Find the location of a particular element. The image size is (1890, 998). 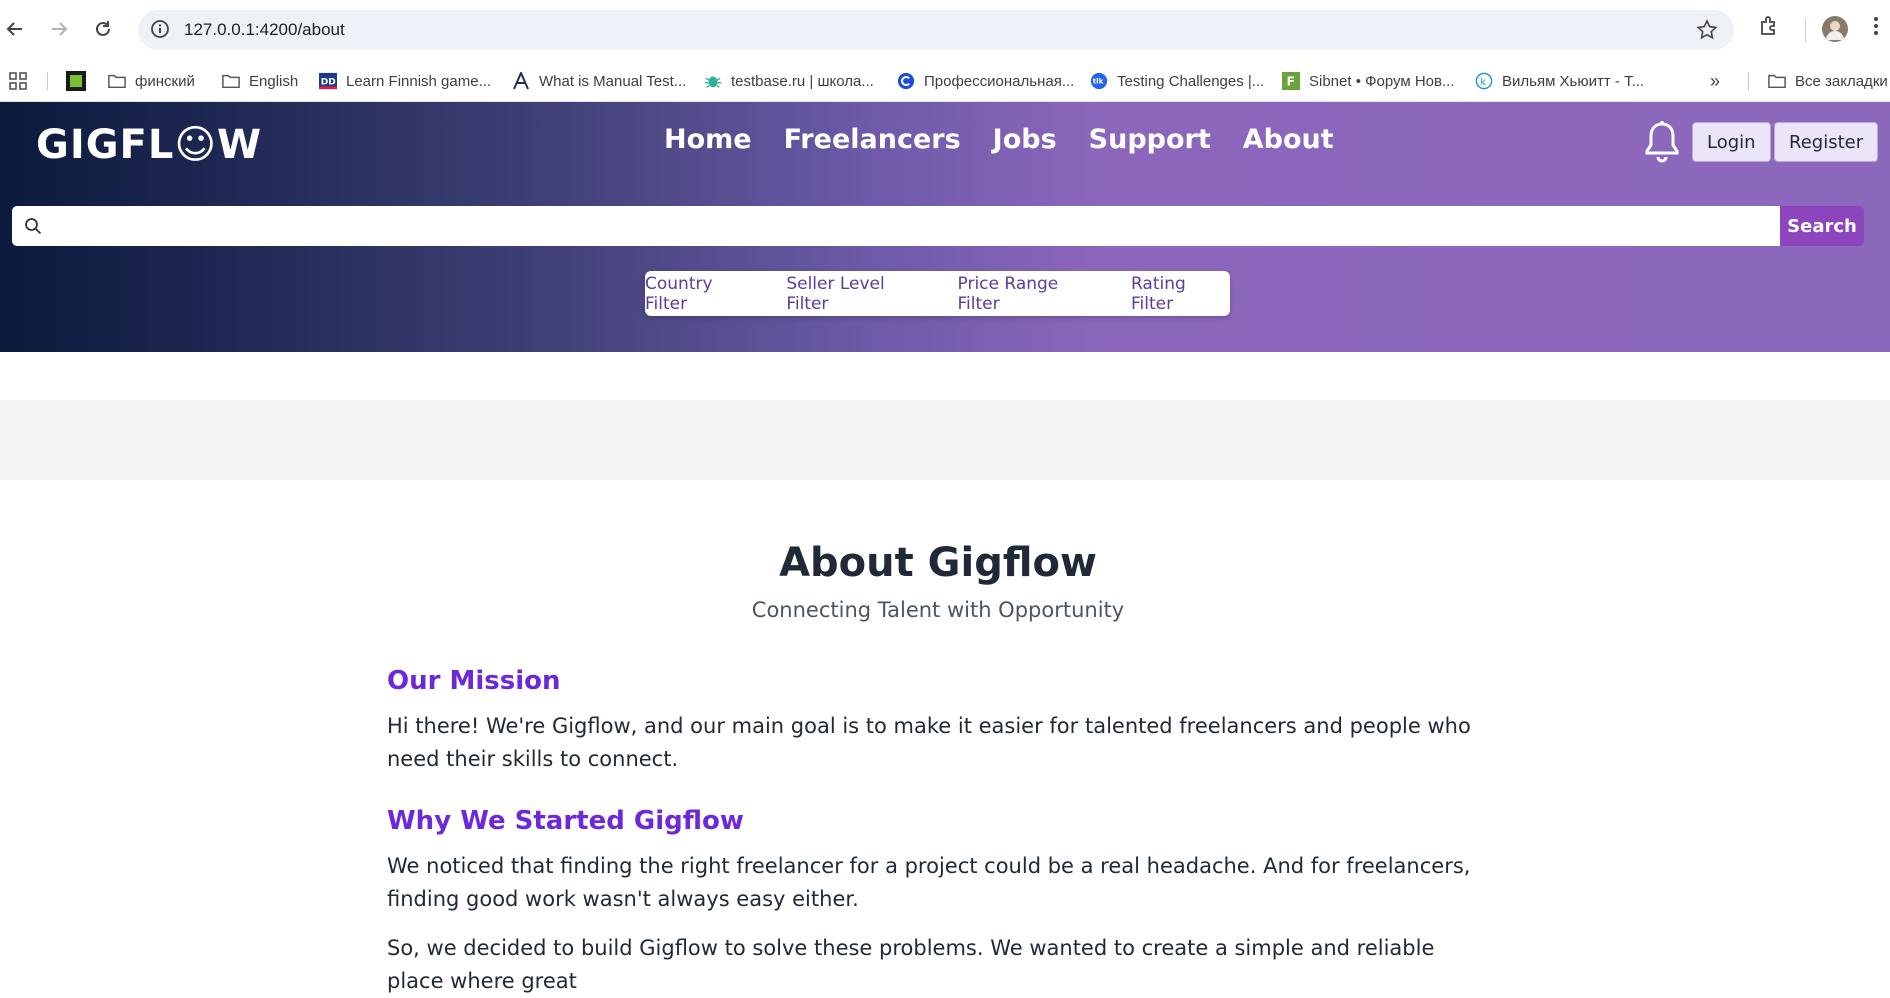

search-input is located at coordinates (896, 226).